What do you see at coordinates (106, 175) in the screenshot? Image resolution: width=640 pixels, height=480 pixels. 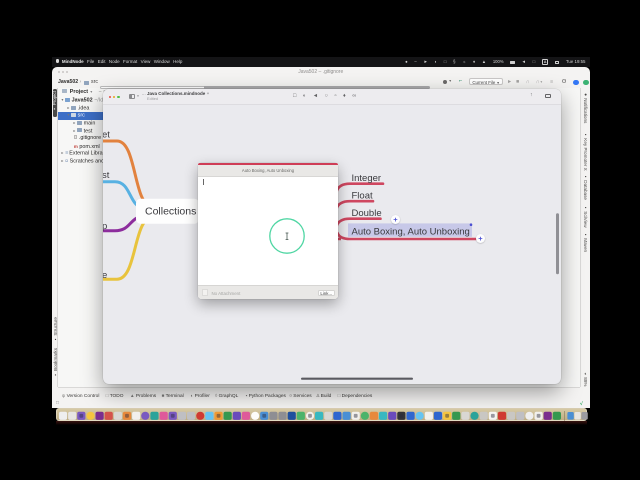 I see `svg-text: st` at bounding box center [106, 175].